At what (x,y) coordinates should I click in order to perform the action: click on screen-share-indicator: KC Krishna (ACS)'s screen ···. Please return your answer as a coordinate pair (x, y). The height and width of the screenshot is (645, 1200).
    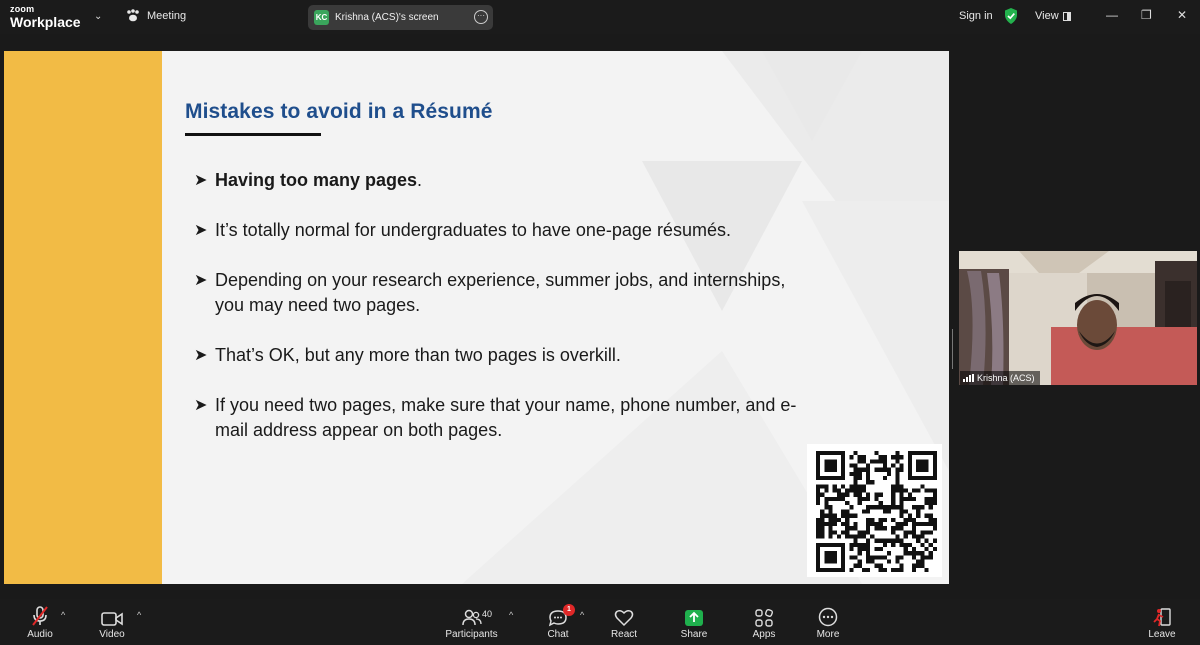
    Looking at the image, I should click on (400, 17).